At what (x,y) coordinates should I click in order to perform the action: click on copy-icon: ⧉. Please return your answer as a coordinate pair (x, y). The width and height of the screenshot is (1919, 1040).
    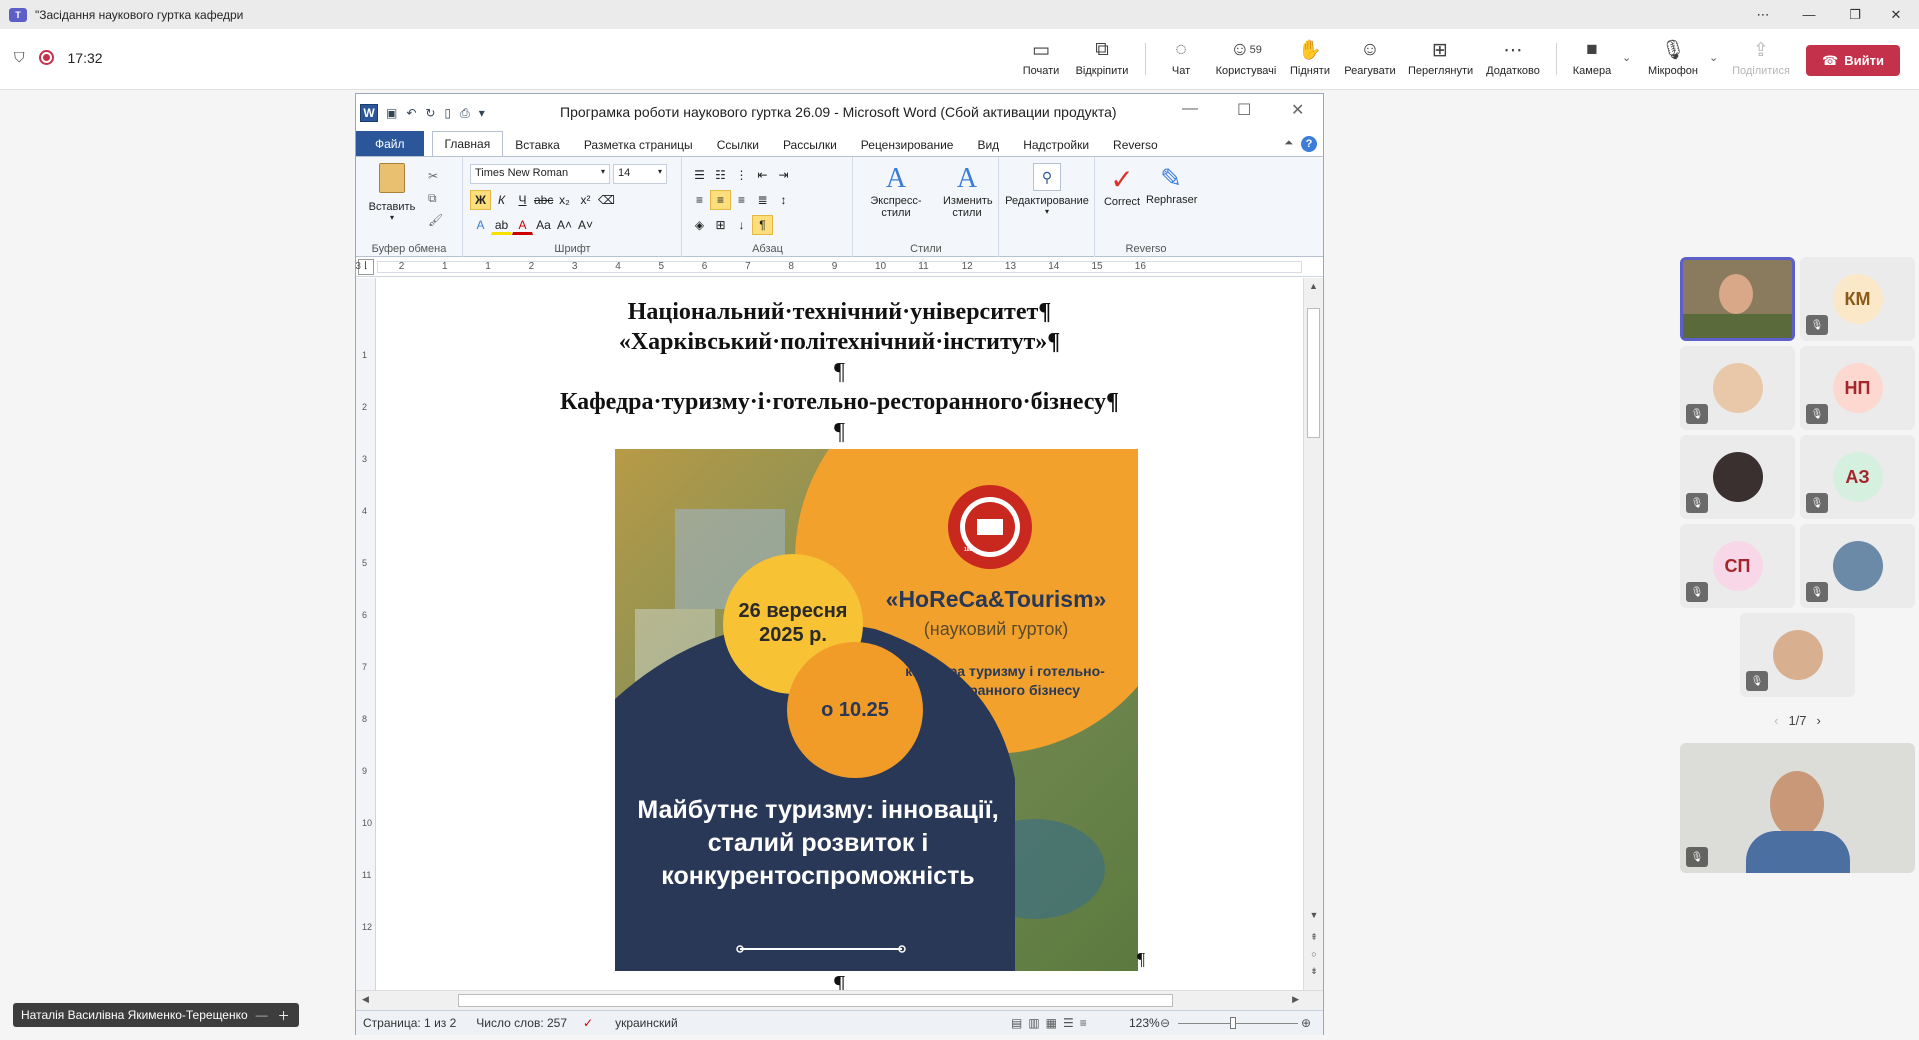
    Looking at the image, I should click on (435, 198).